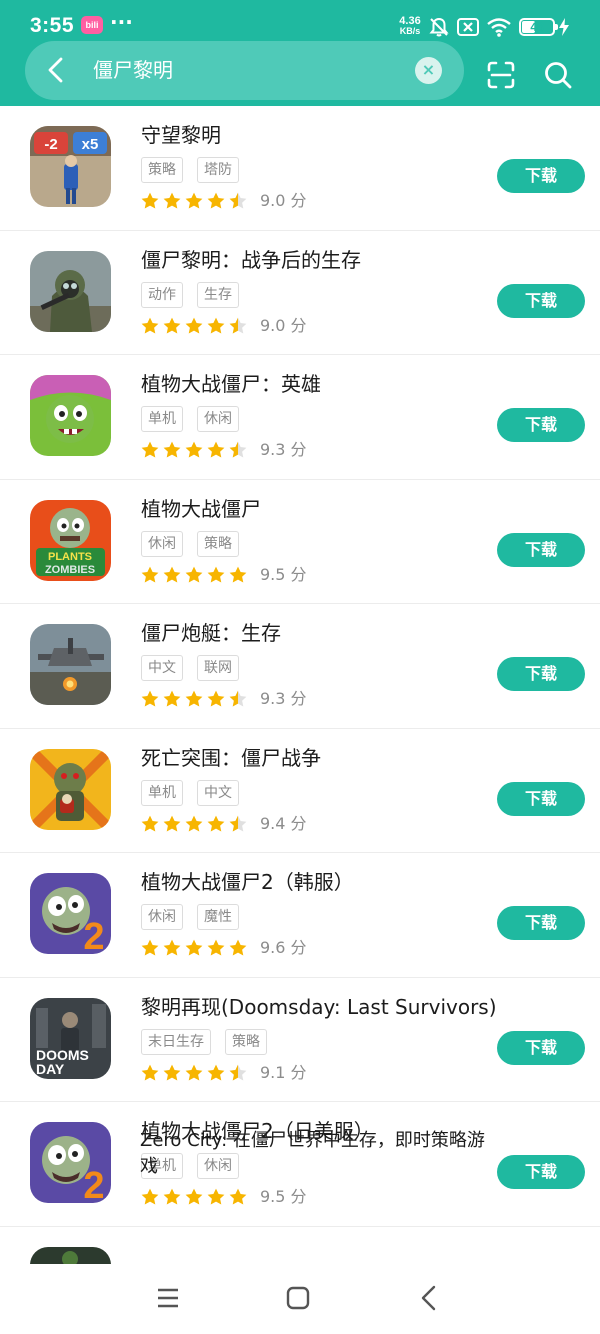 This screenshot has width=600, height=1334. I want to click on app-tag: 末日生存, so click(176, 1041).